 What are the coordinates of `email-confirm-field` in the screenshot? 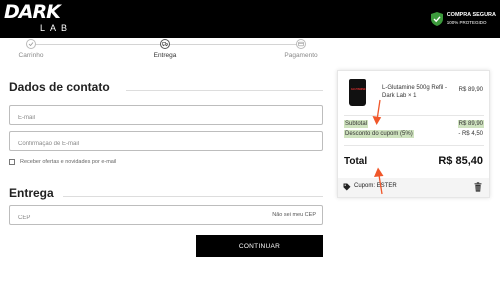 It's located at (166, 142).